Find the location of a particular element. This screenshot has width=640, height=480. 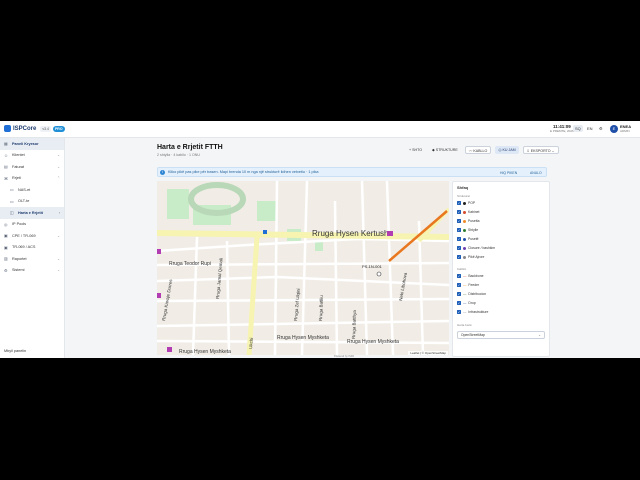

structure-button: ◆ STRUKTURE is located at coordinates (445, 150).